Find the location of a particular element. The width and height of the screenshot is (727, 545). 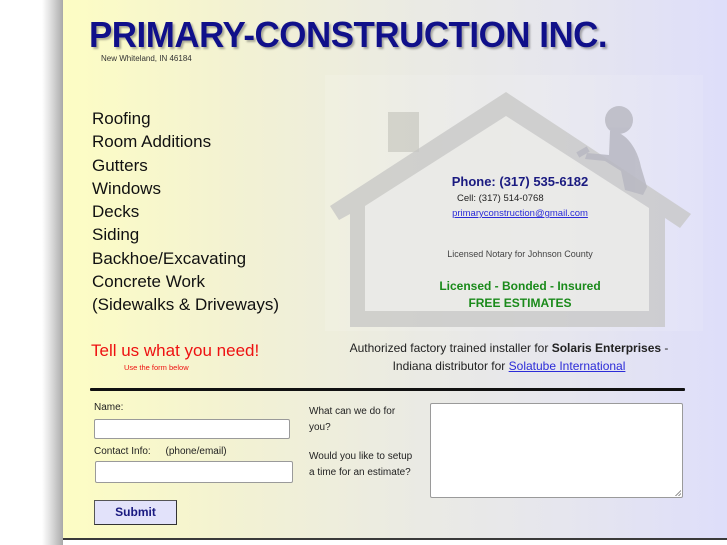

company-logo: PRIMARY-CONSTRUCTION INC. is located at coordinates (348, 34).